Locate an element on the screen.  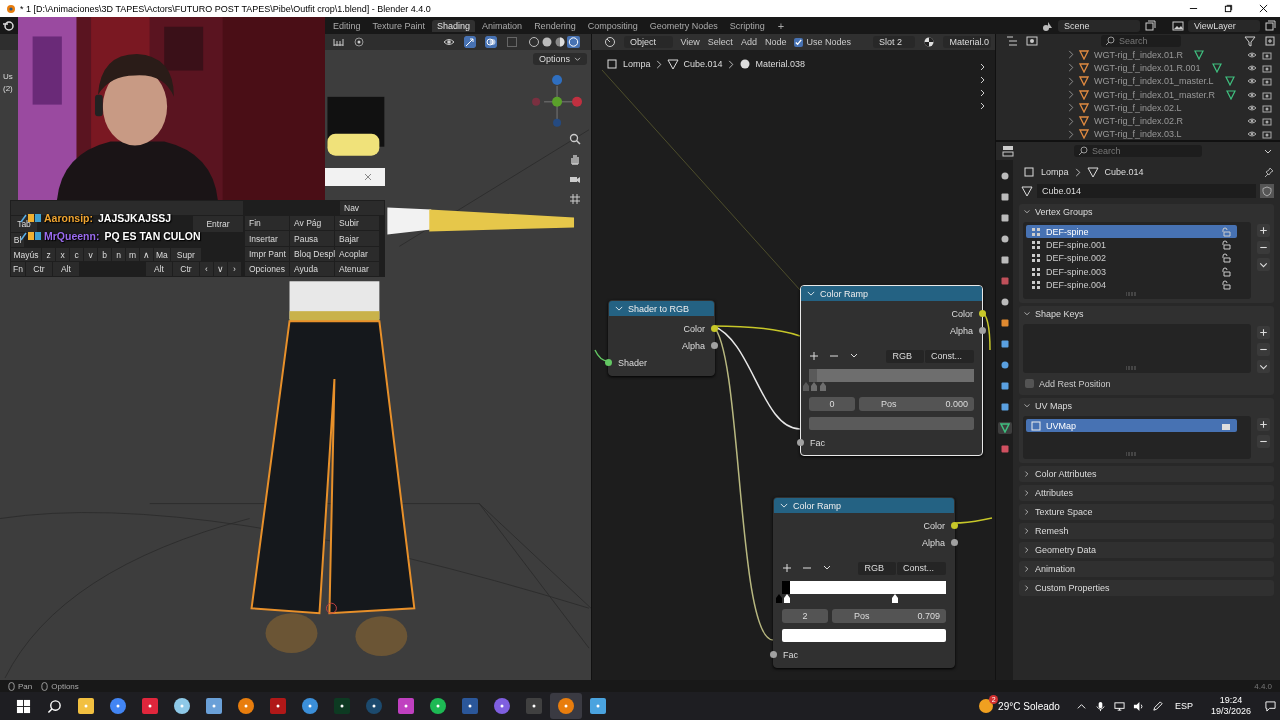
shading-mode-icon is located at coordinates (554, 42).